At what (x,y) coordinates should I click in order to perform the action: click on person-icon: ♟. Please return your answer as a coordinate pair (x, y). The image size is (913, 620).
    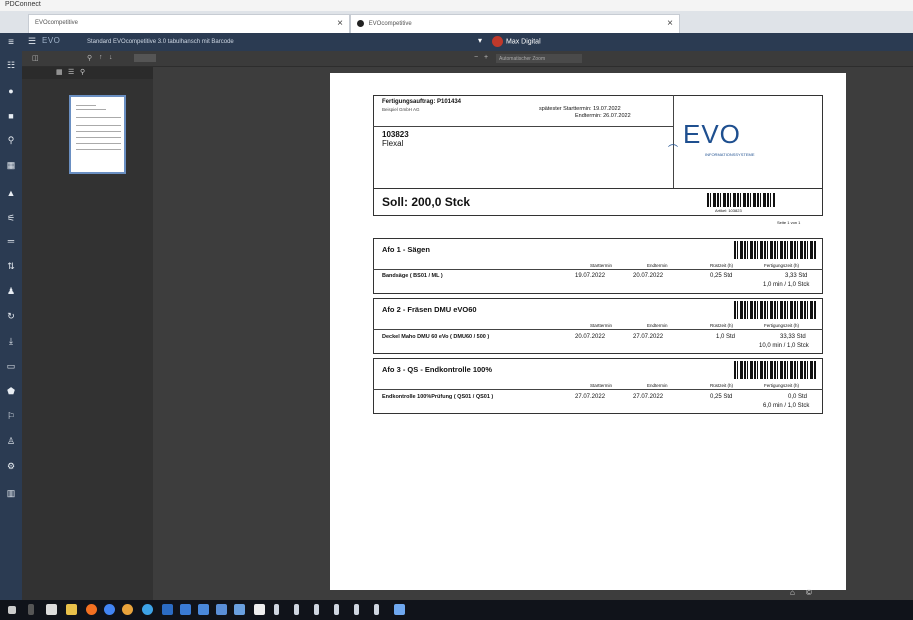
    Looking at the image, I should click on (11, 291).